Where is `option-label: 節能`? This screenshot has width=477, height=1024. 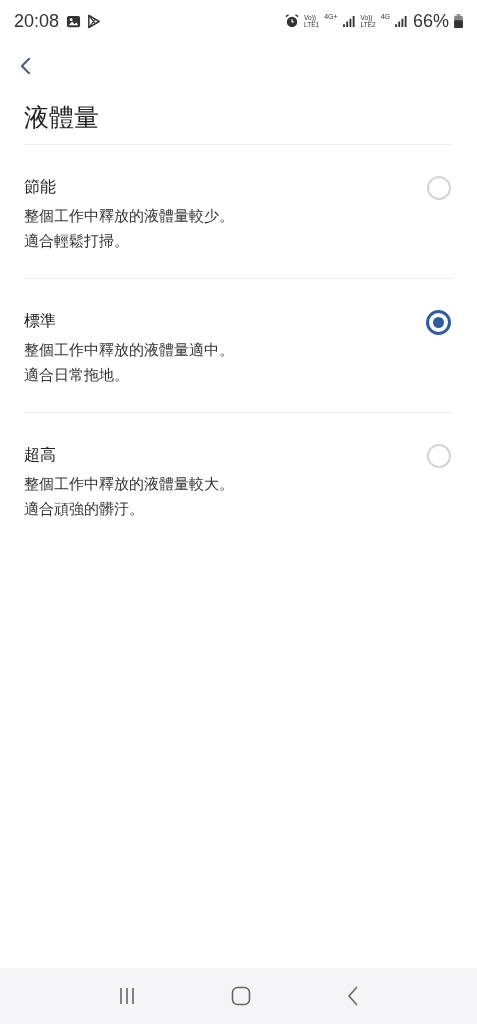 option-label: 節能 is located at coordinates (40, 187).